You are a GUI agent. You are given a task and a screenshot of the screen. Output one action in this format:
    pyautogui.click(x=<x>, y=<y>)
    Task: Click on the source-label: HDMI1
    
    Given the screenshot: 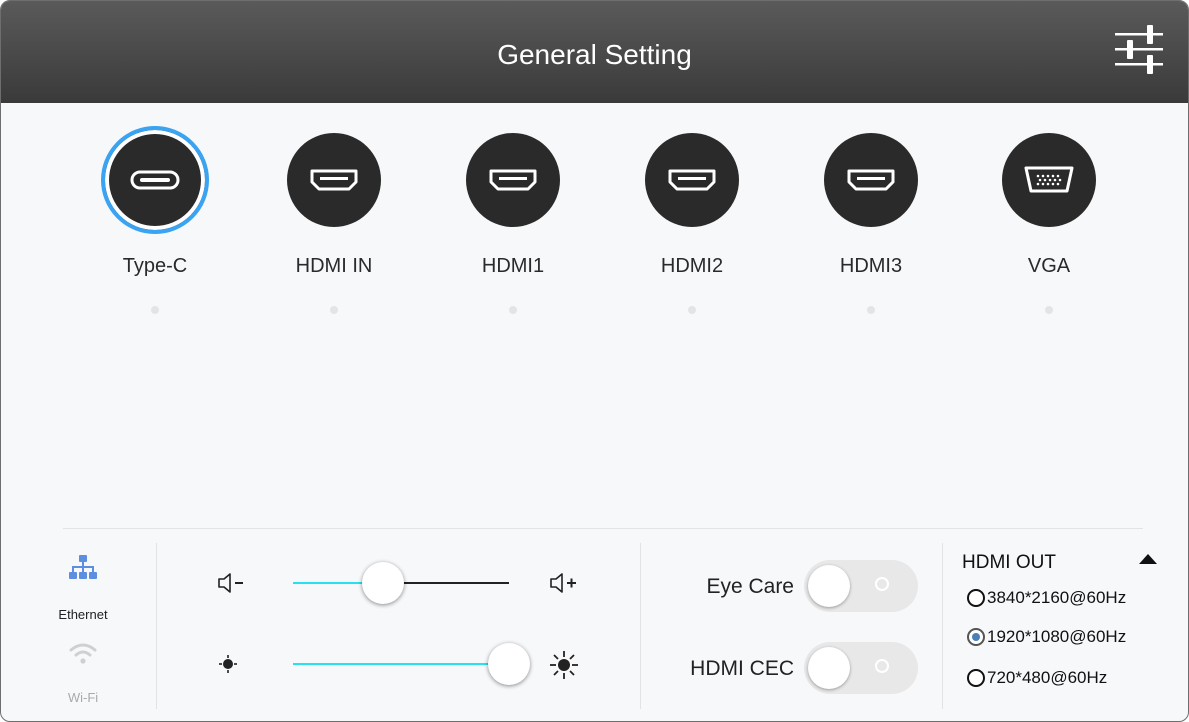 What is the action you would take?
    pyautogui.click(x=513, y=266)
    